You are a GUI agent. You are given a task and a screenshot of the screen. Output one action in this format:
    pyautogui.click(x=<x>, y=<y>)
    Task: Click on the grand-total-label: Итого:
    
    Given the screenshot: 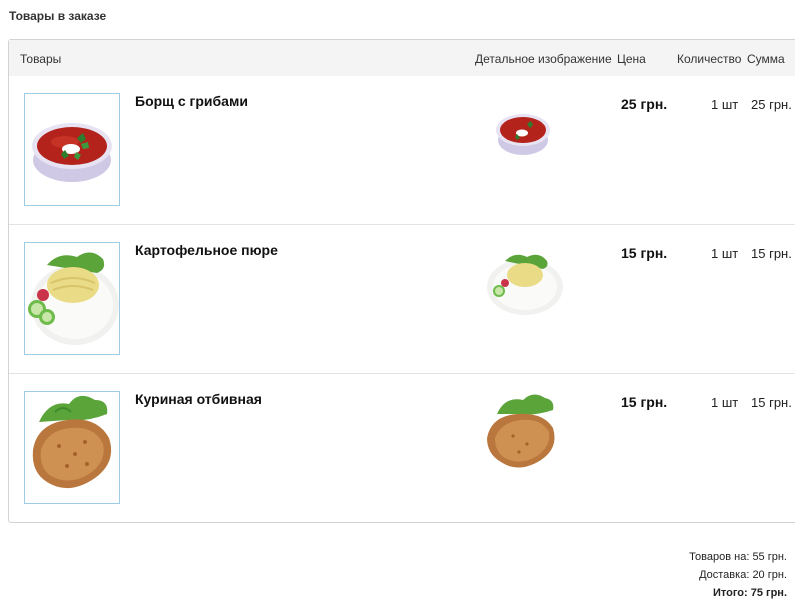 What is the action you would take?
    pyautogui.click(x=730, y=593)
    